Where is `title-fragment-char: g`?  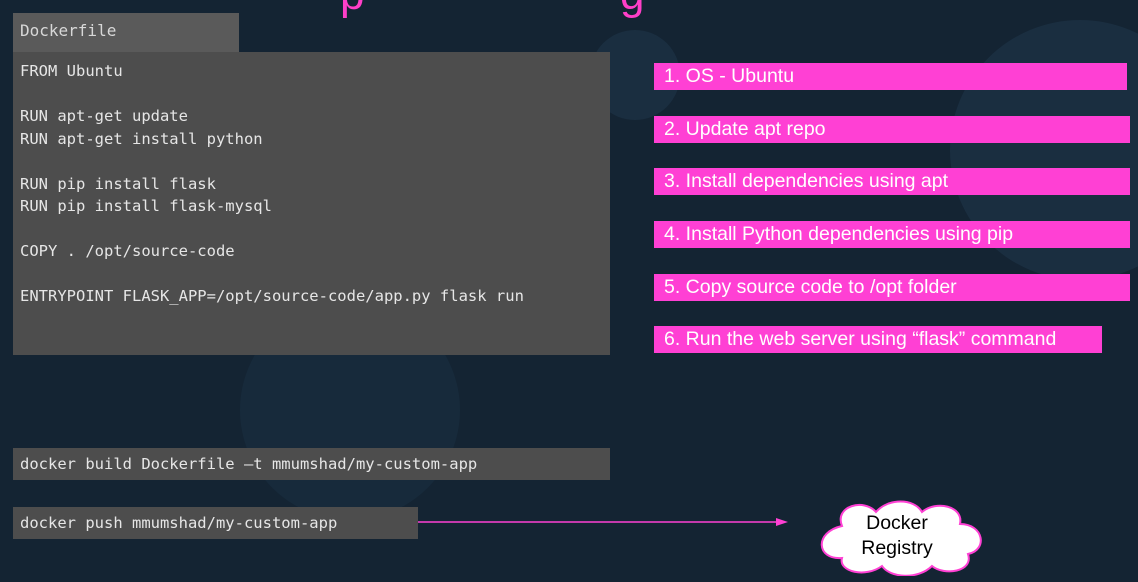
title-fragment-char: g is located at coordinates (633, 10).